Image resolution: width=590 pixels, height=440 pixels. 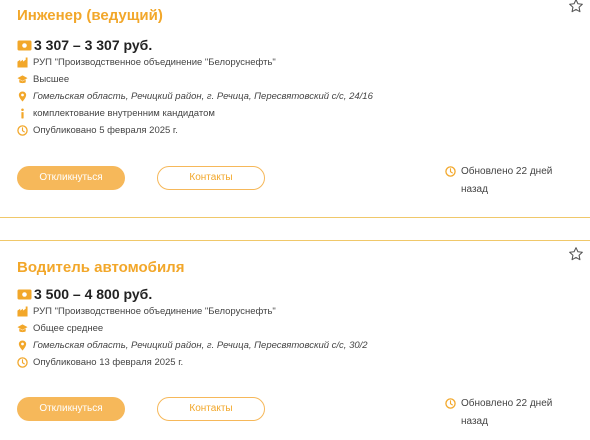 I want to click on info-icon, so click(x=22, y=113).